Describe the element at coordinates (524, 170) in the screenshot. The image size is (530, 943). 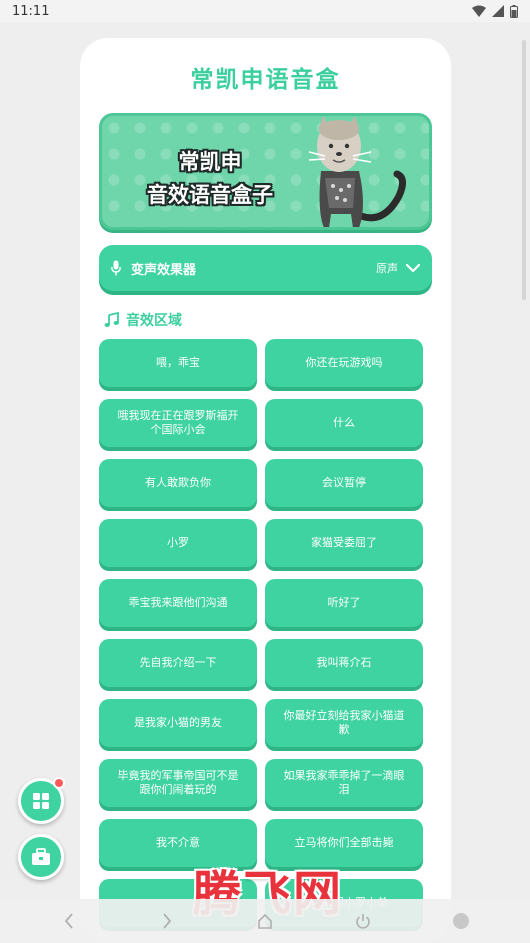
I see `scrollbar` at that location.